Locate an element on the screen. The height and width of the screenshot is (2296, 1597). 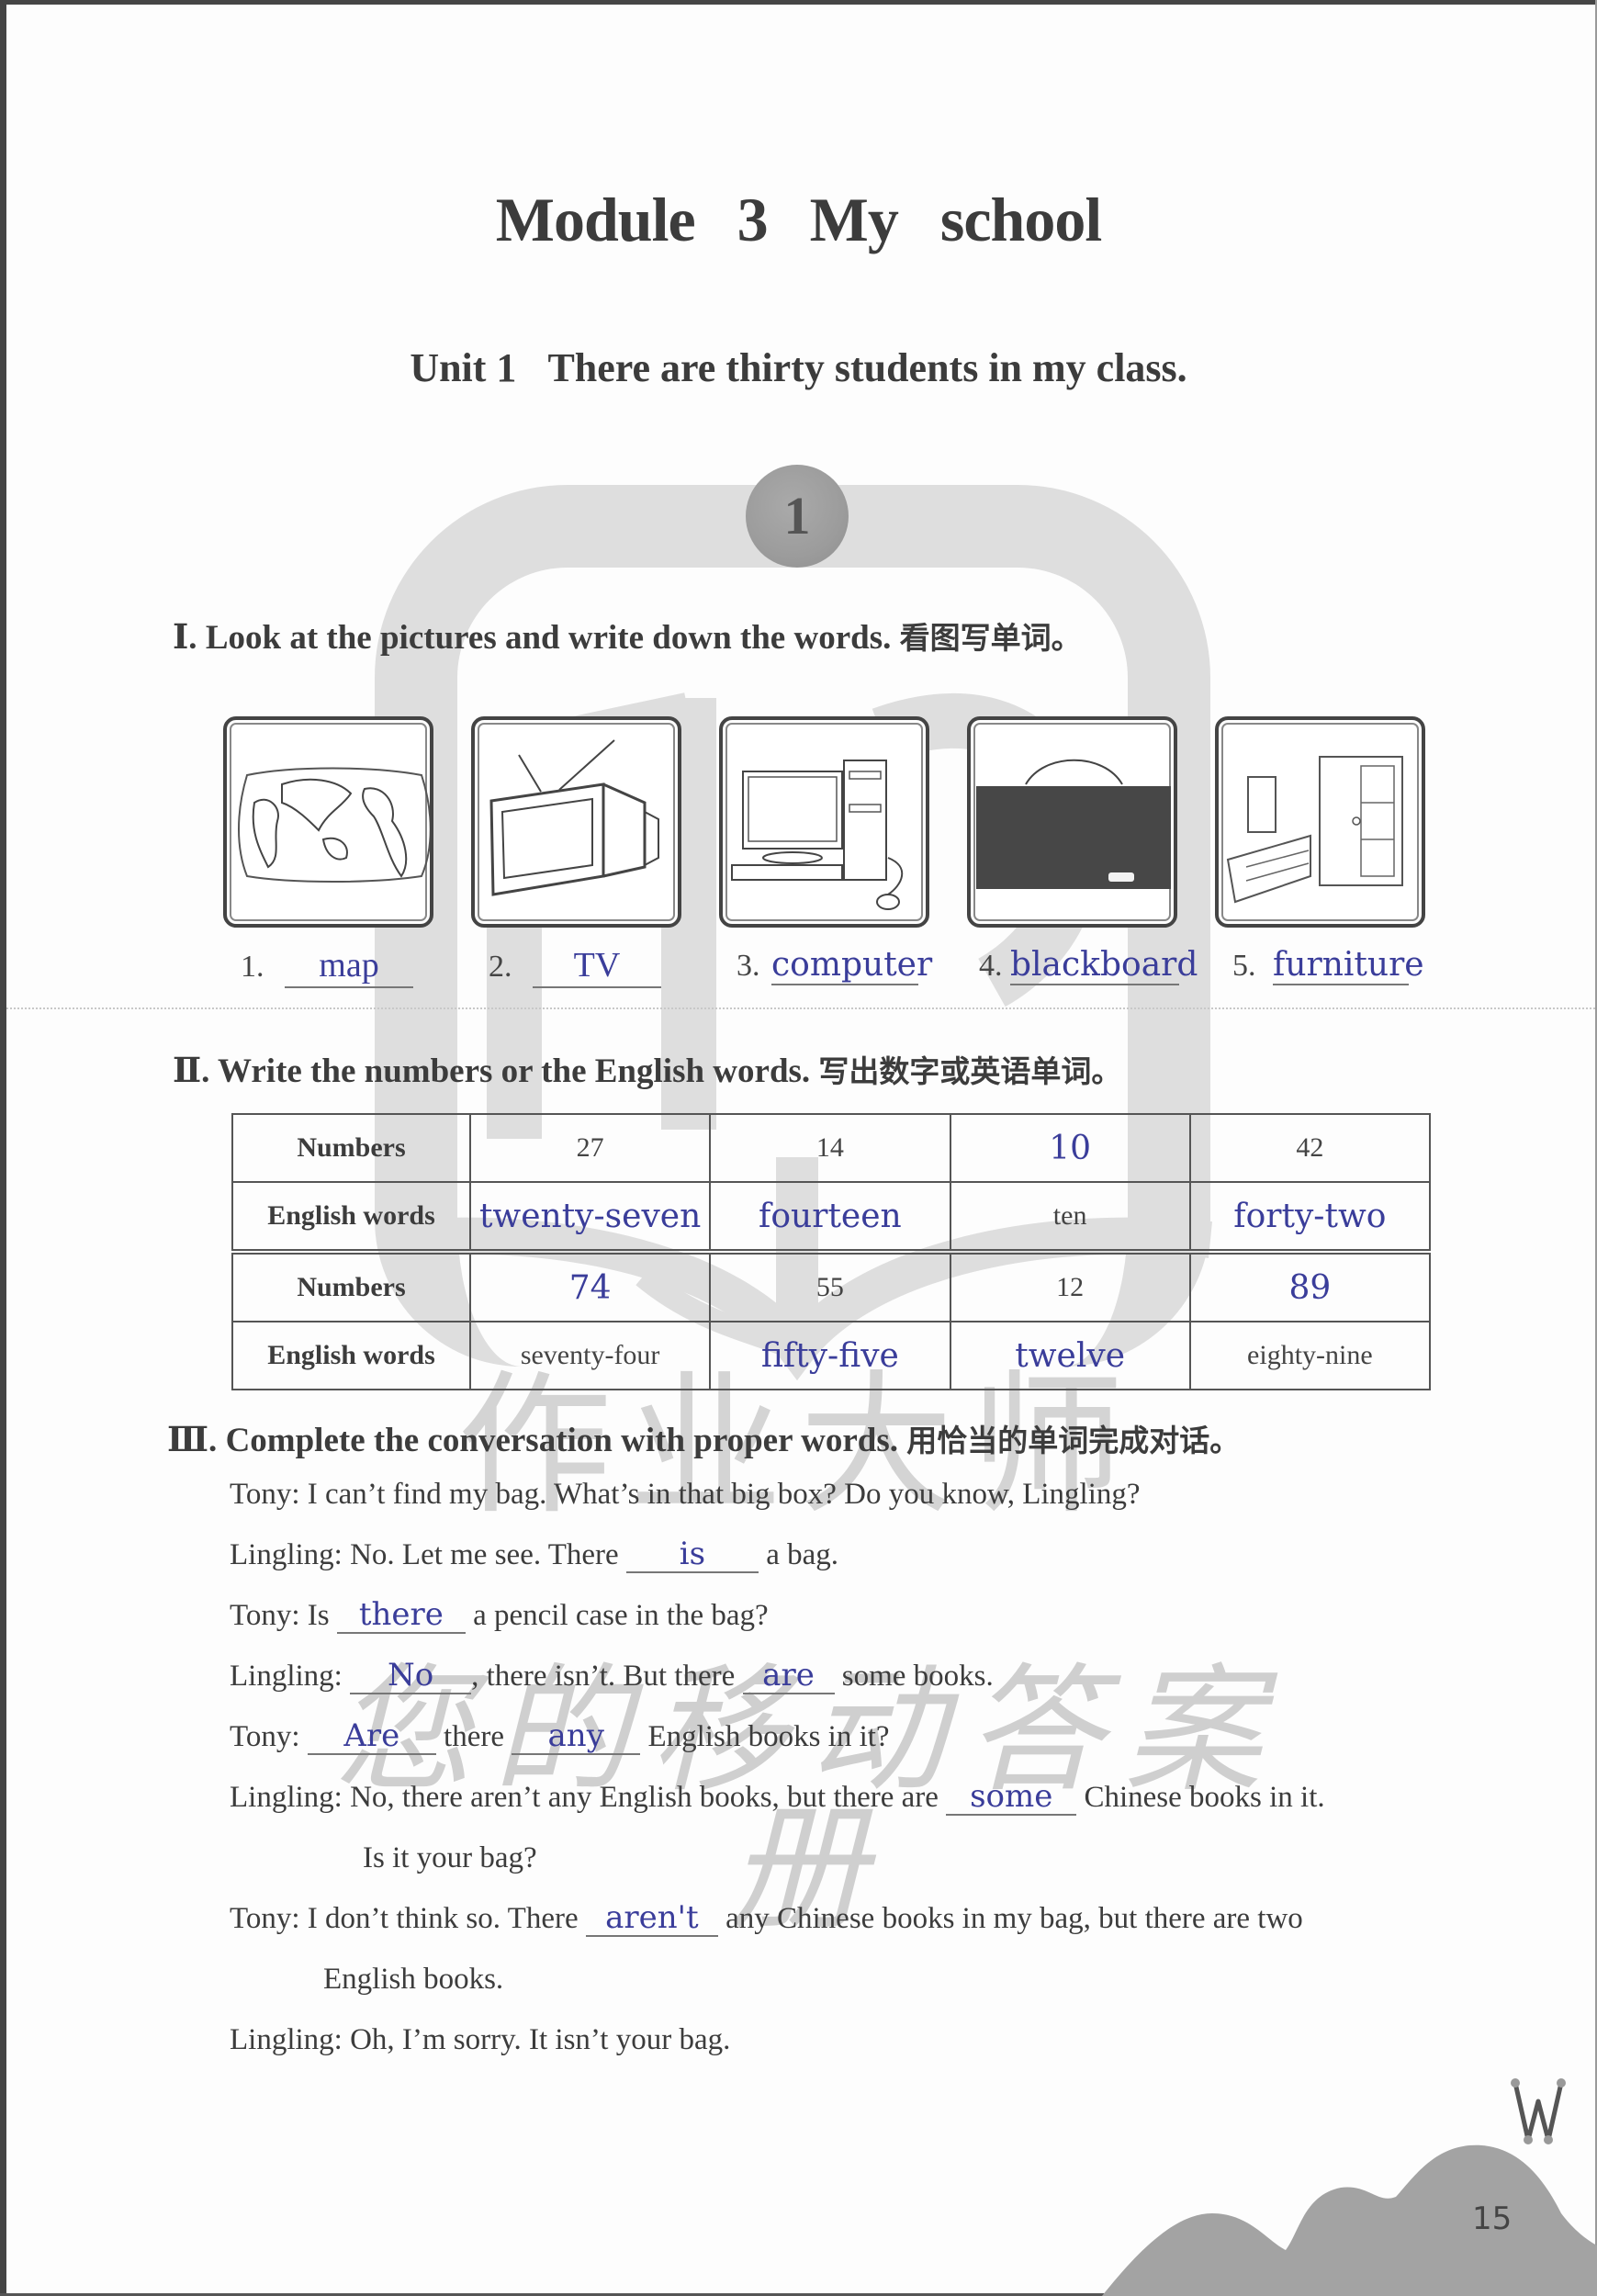
page-fold-line is located at coordinates (800, 1008).